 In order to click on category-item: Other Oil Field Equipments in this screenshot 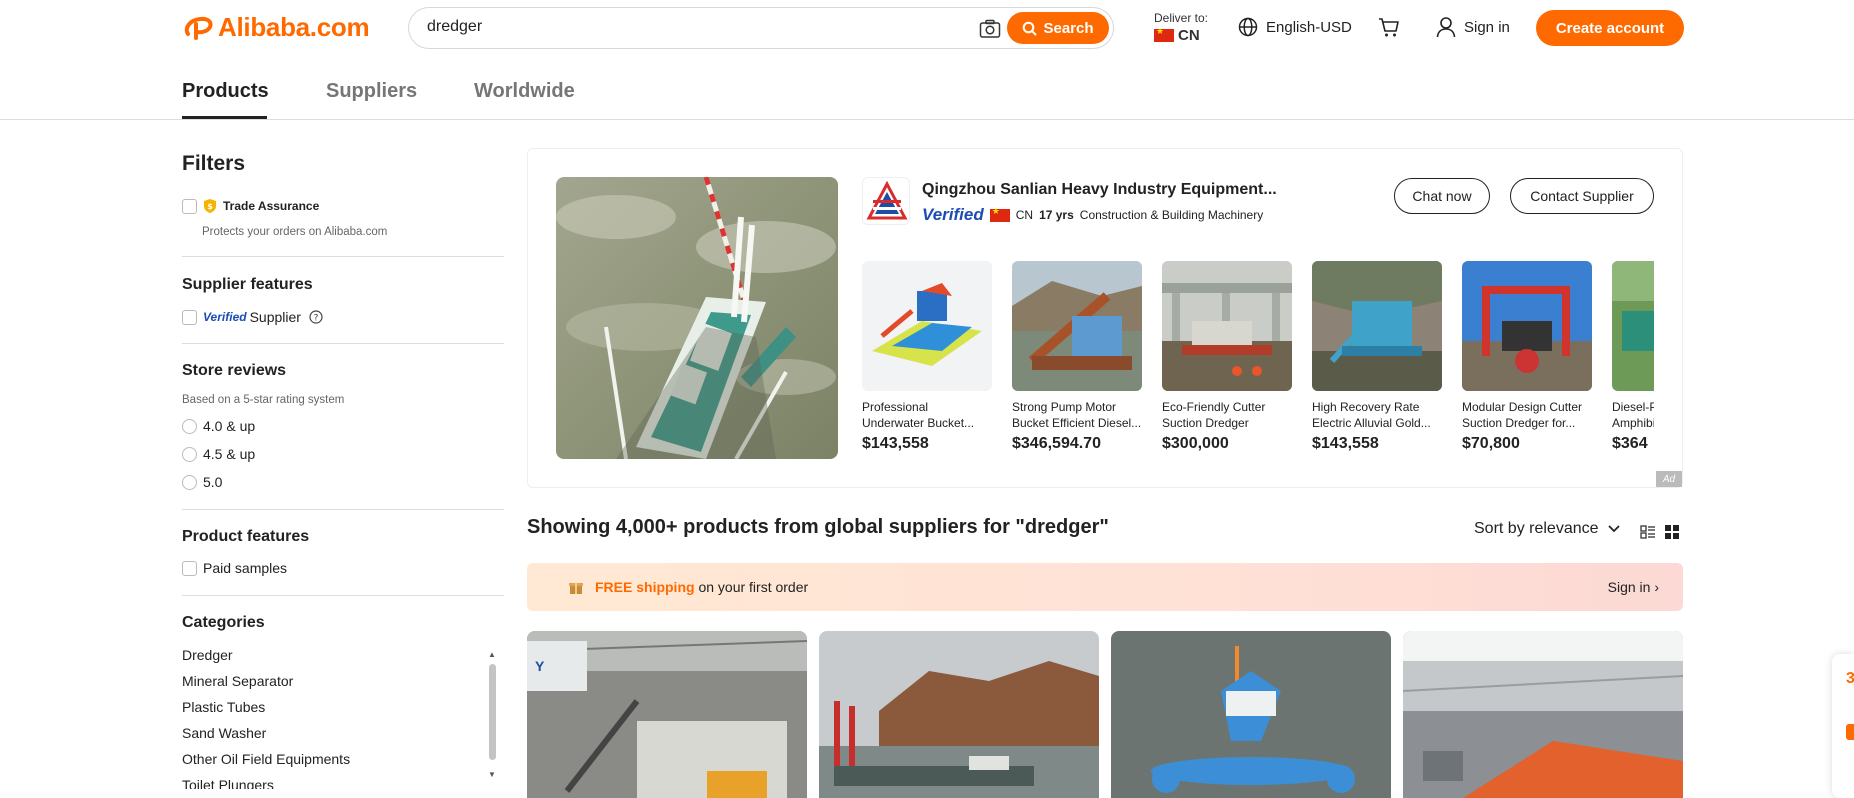, I will do `click(266, 759)`.